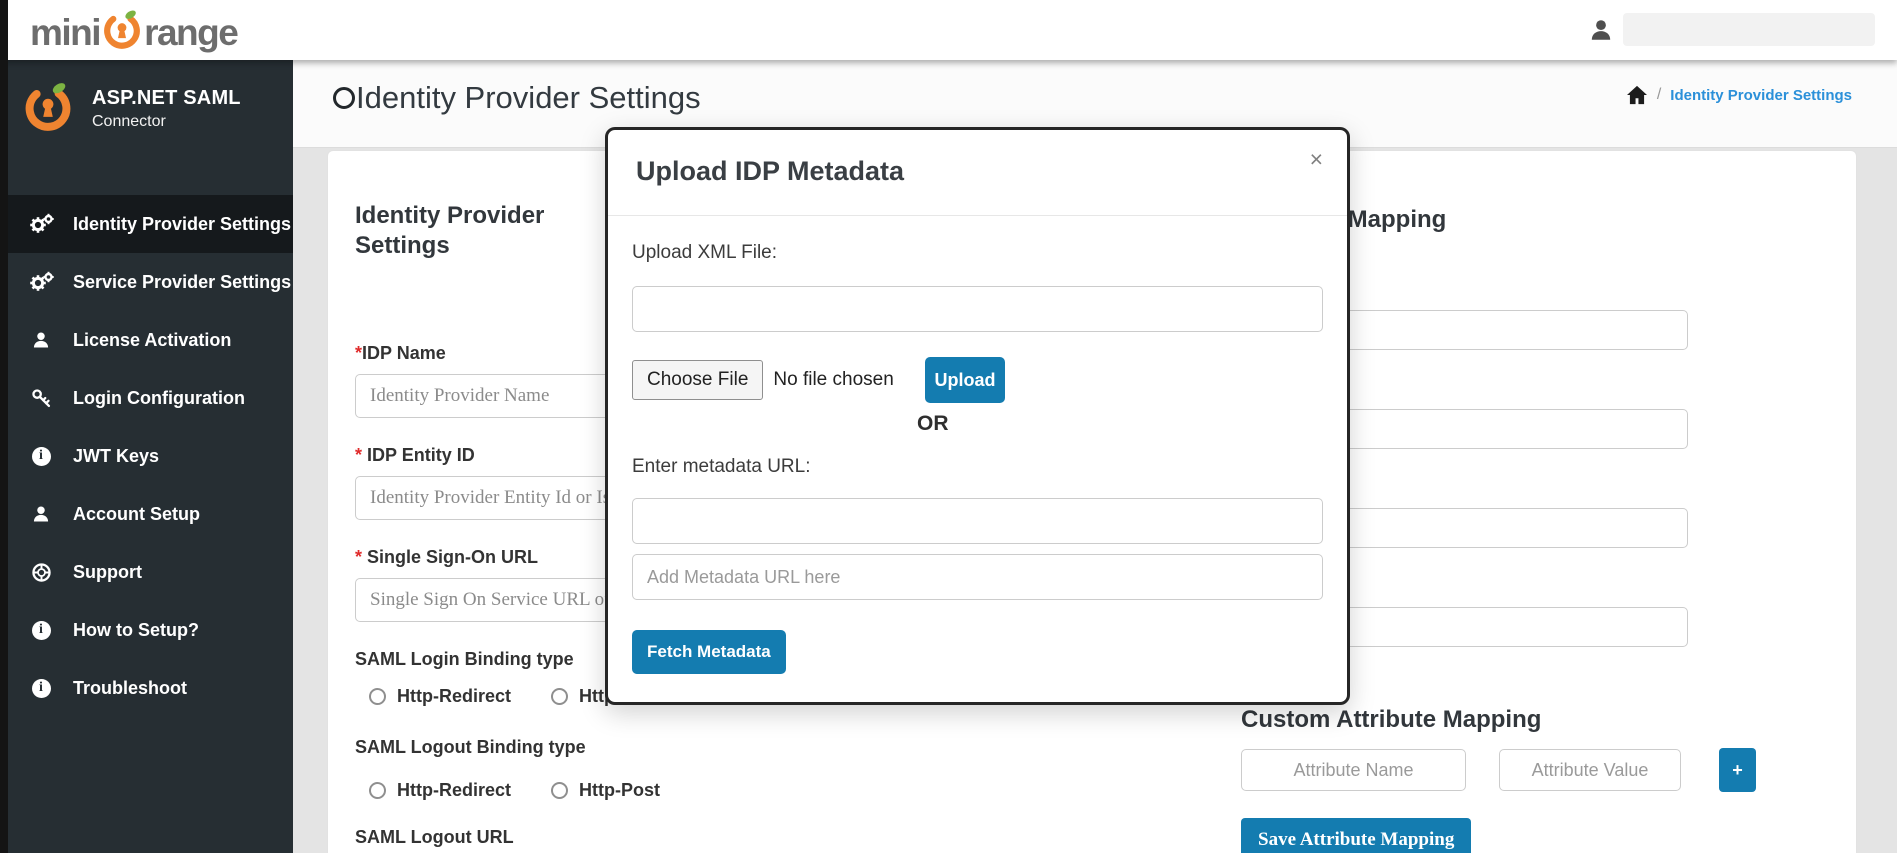  I want to click on sidebar-item-support: Support, so click(146, 572).